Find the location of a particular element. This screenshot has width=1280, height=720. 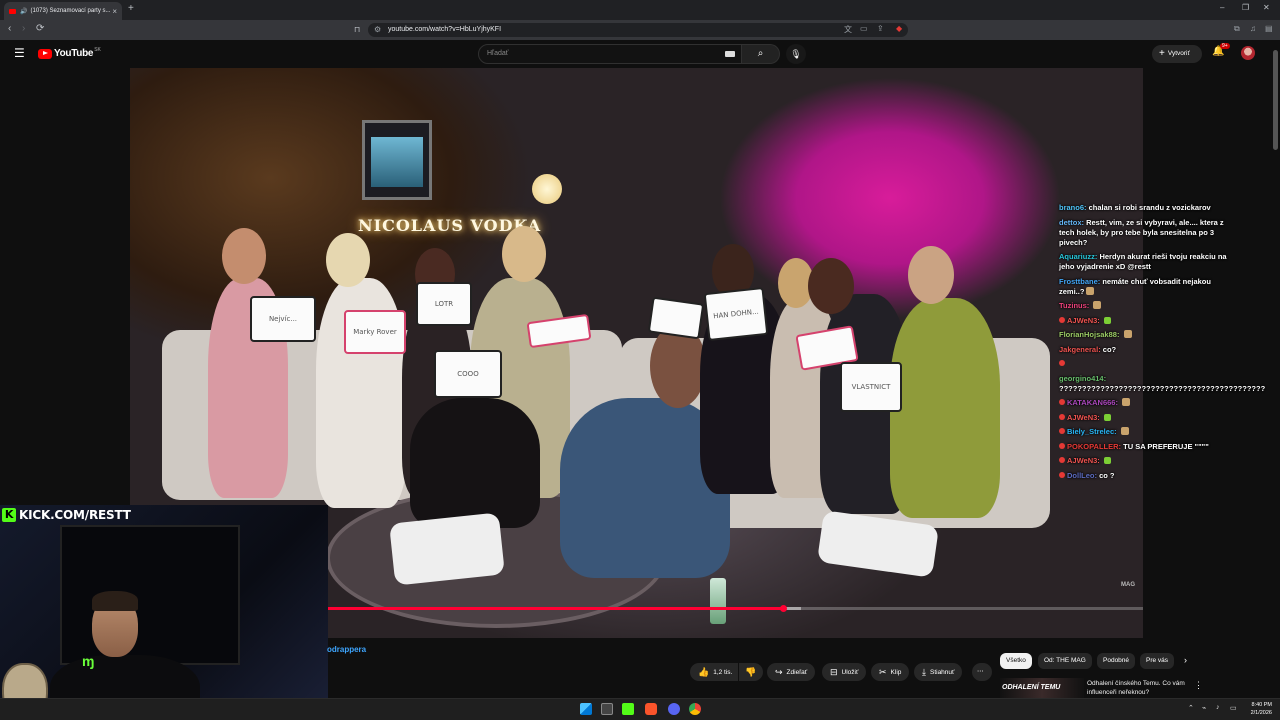

chat-message: KATAKAN666: is located at coordinates (1145, 403).